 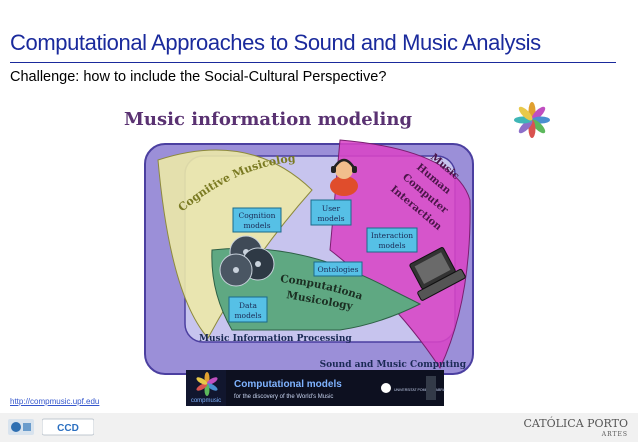 I want to click on compmusic-url-link: http://compmusic.upf.edu, so click(x=54, y=401).